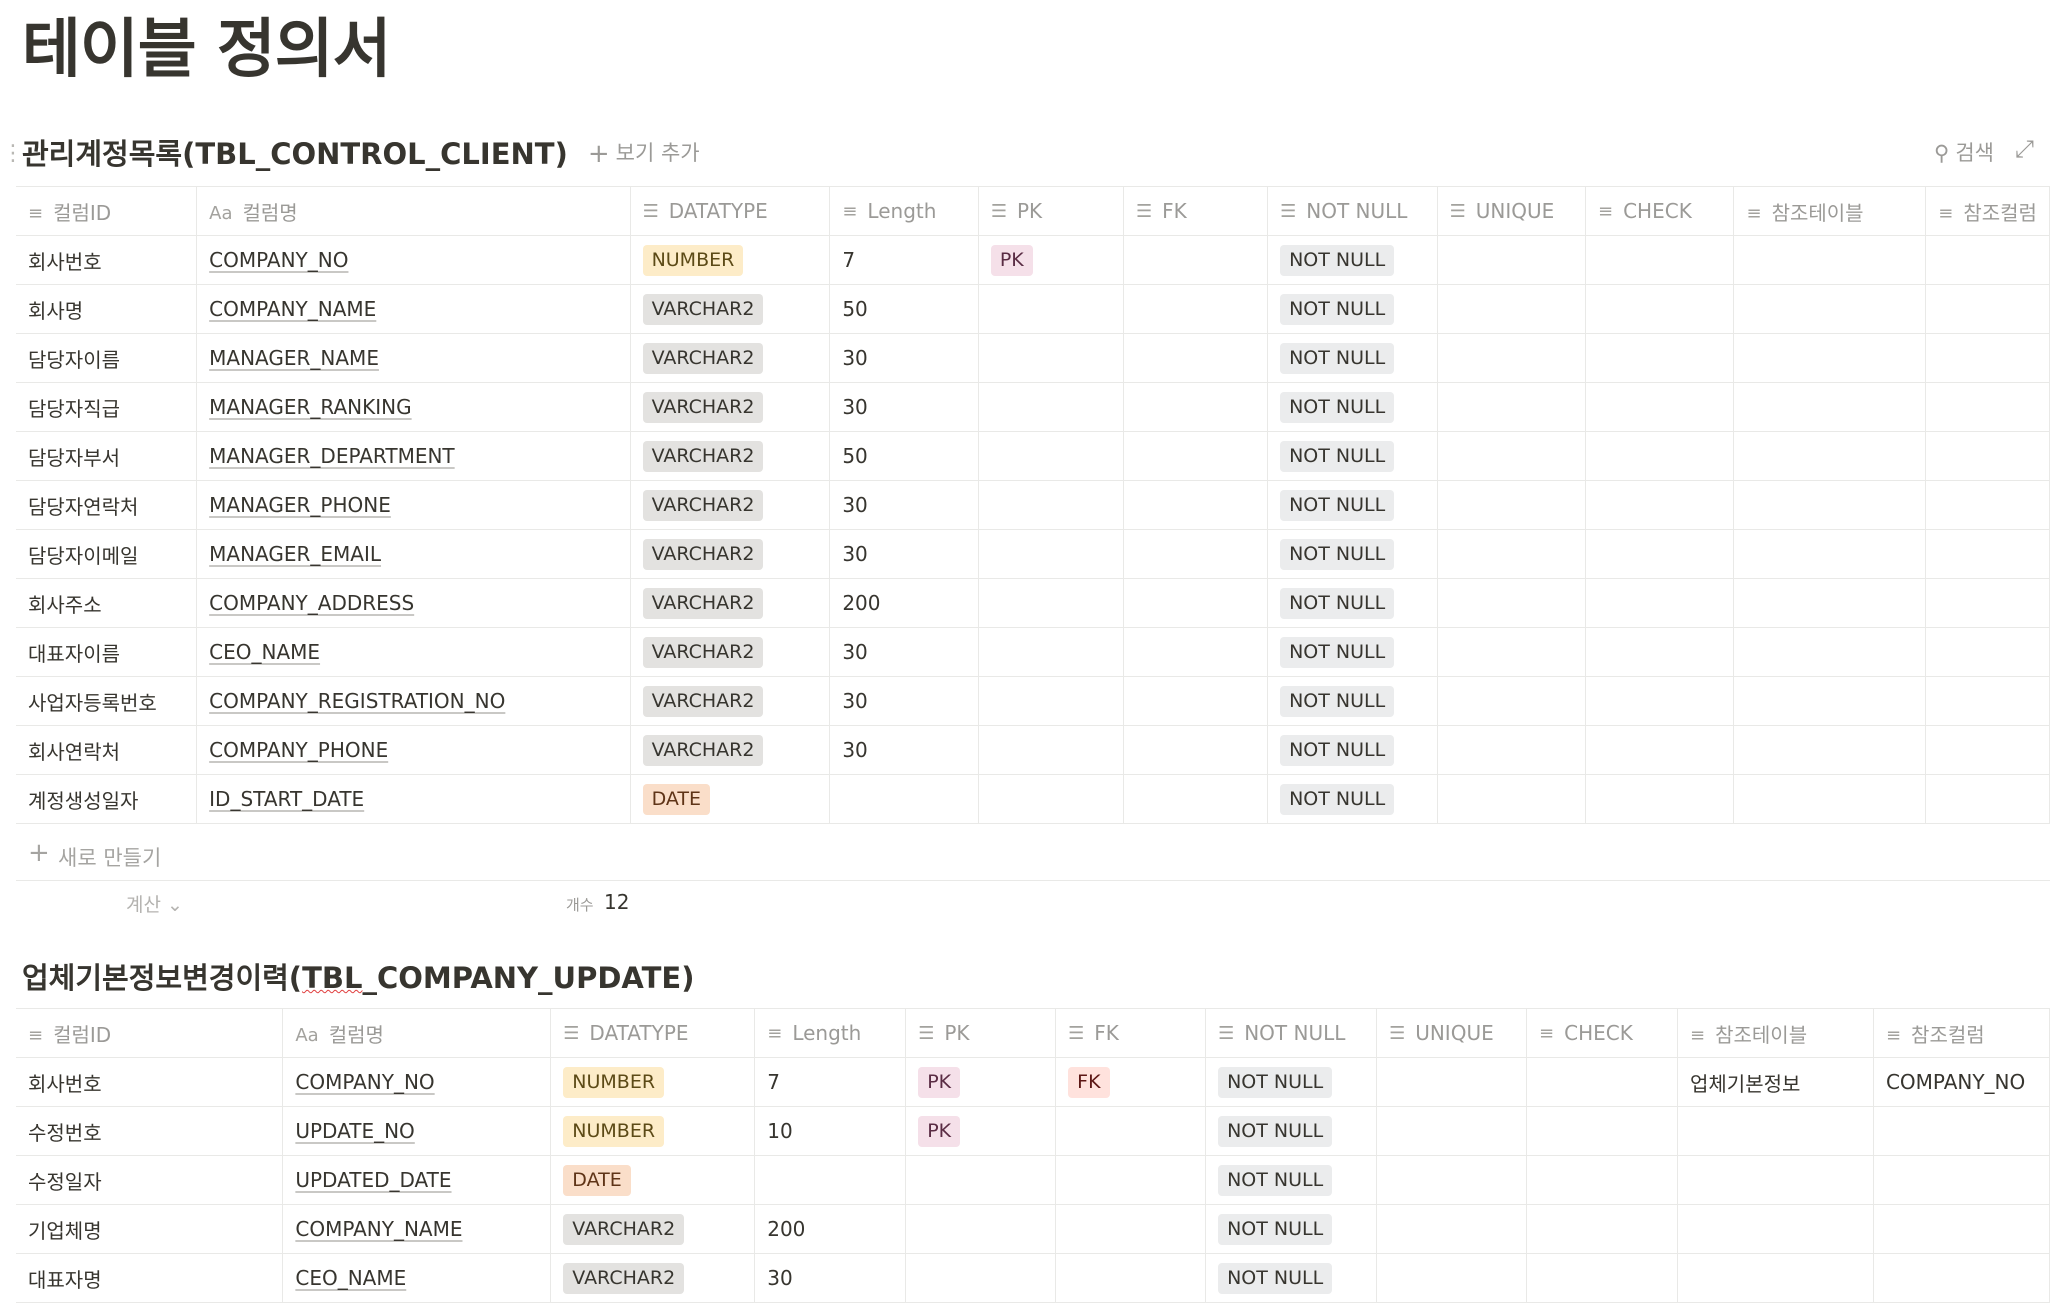 The height and width of the screenshot is (1303, 2050). Describe the element at coordinates (830, 1229) in the screenshot. I see `cell-length: 200` at that location.